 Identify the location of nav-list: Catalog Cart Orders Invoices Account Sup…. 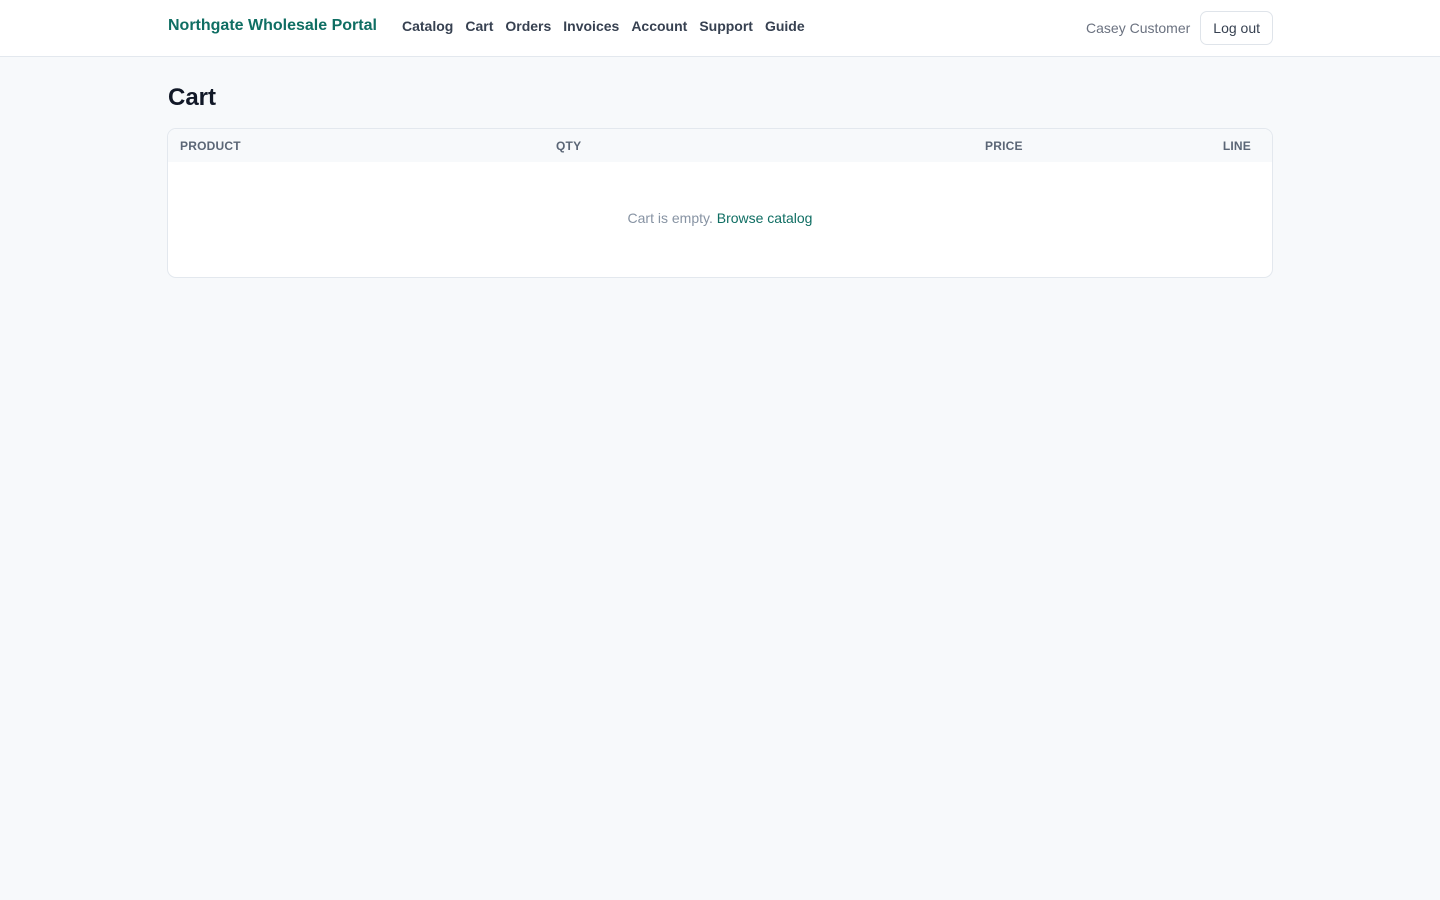
(603, 27).